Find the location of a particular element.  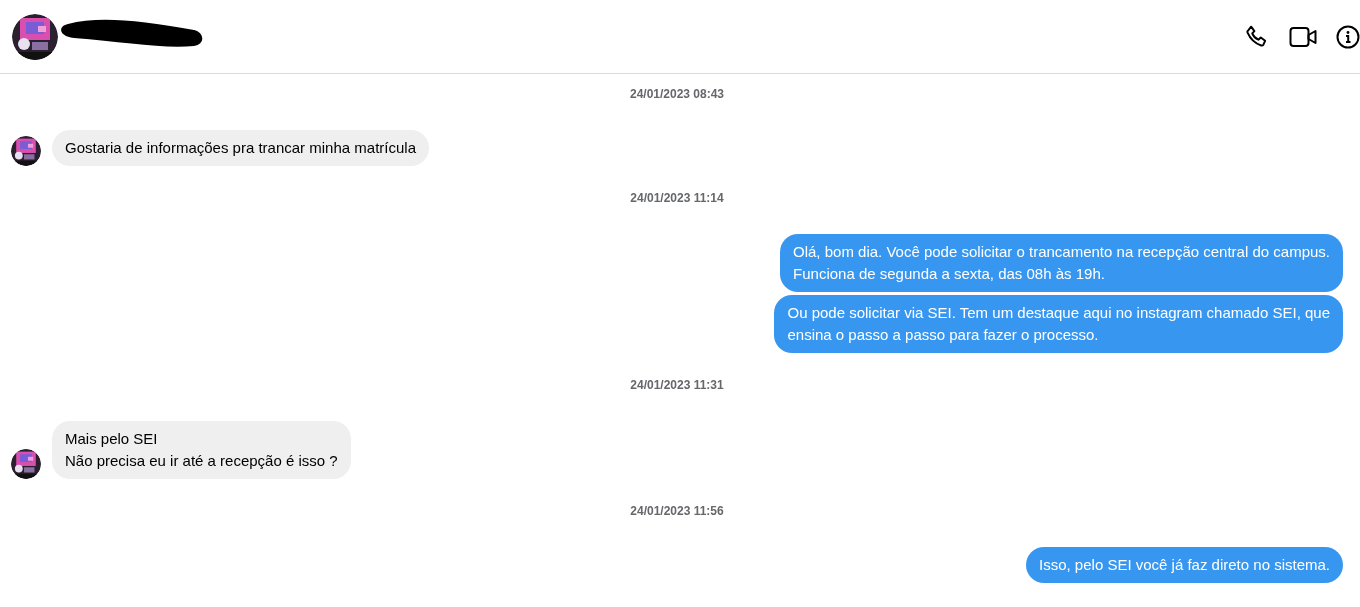

message-bubble: Gostaria de informações pra trancar minha matrícula is located at coordinates (240, 148).